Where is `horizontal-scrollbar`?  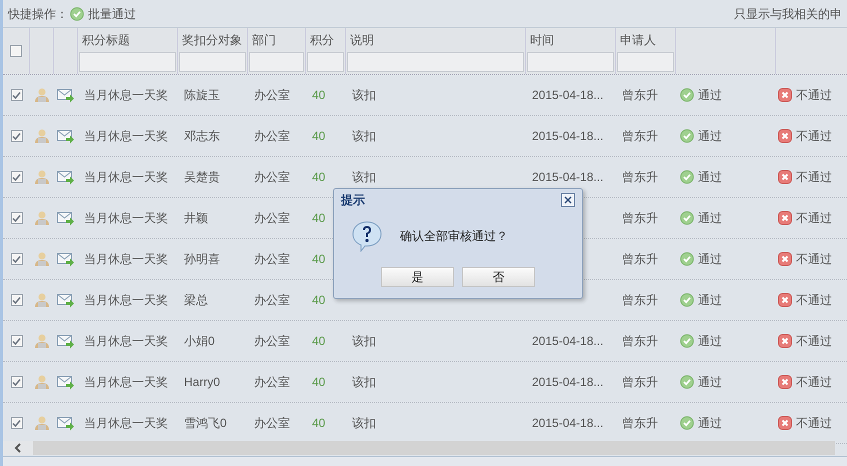 horizontal-scrollbar is located at coordinates (419, 448).